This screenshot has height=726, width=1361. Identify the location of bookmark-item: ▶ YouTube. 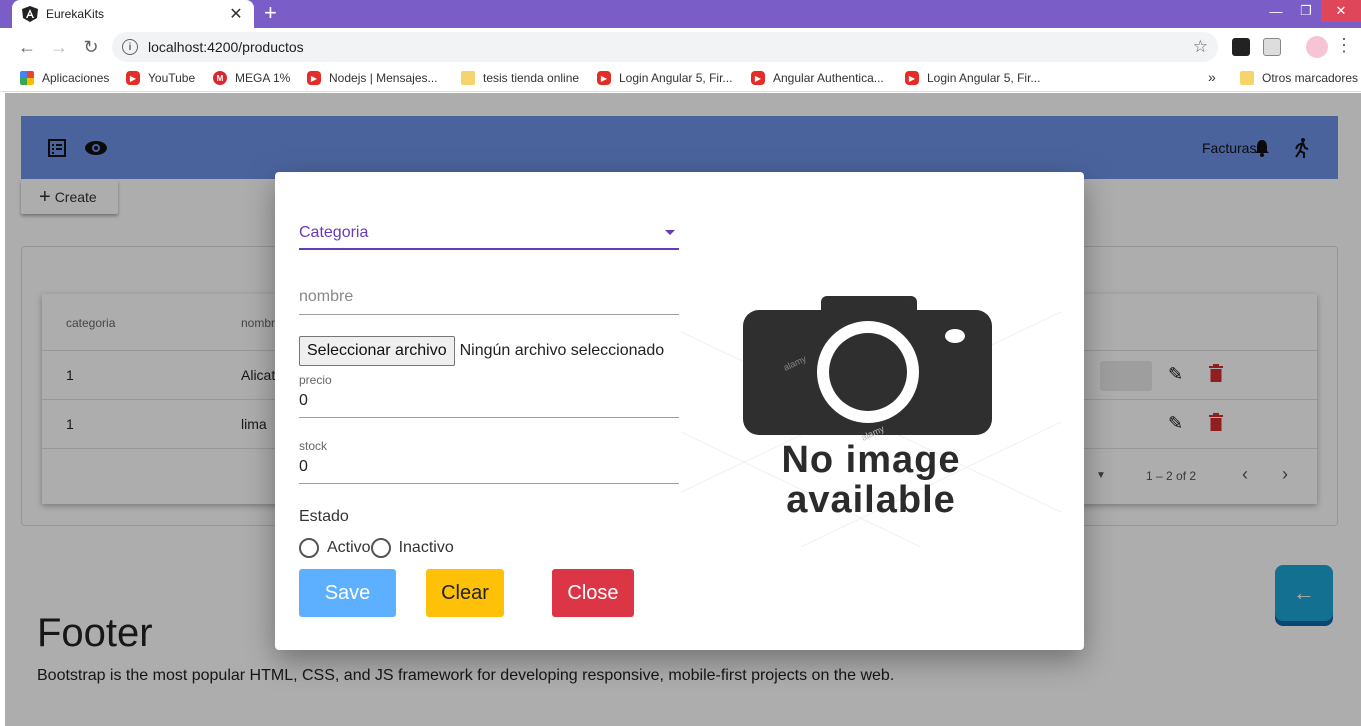
(160, 78).